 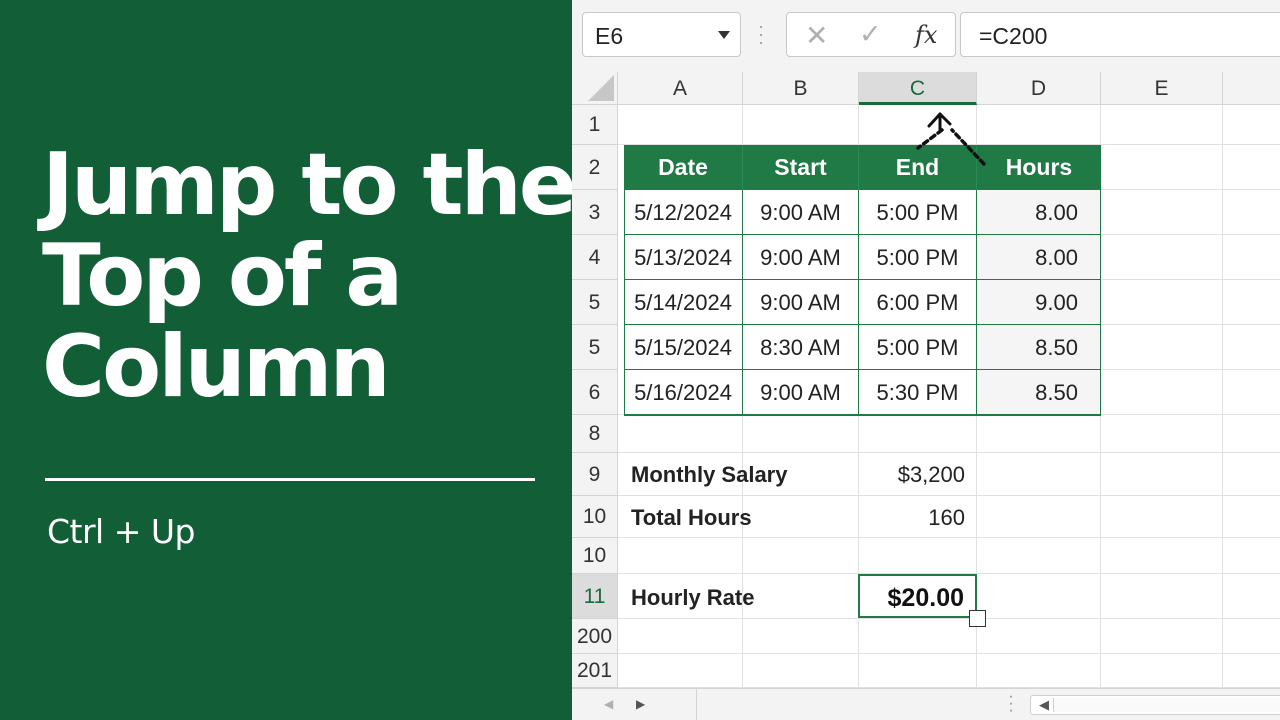 What do you see at coordinates (595, 167) in the screenshot?
I see `row-header: 2` at bounding box center [595, 167].